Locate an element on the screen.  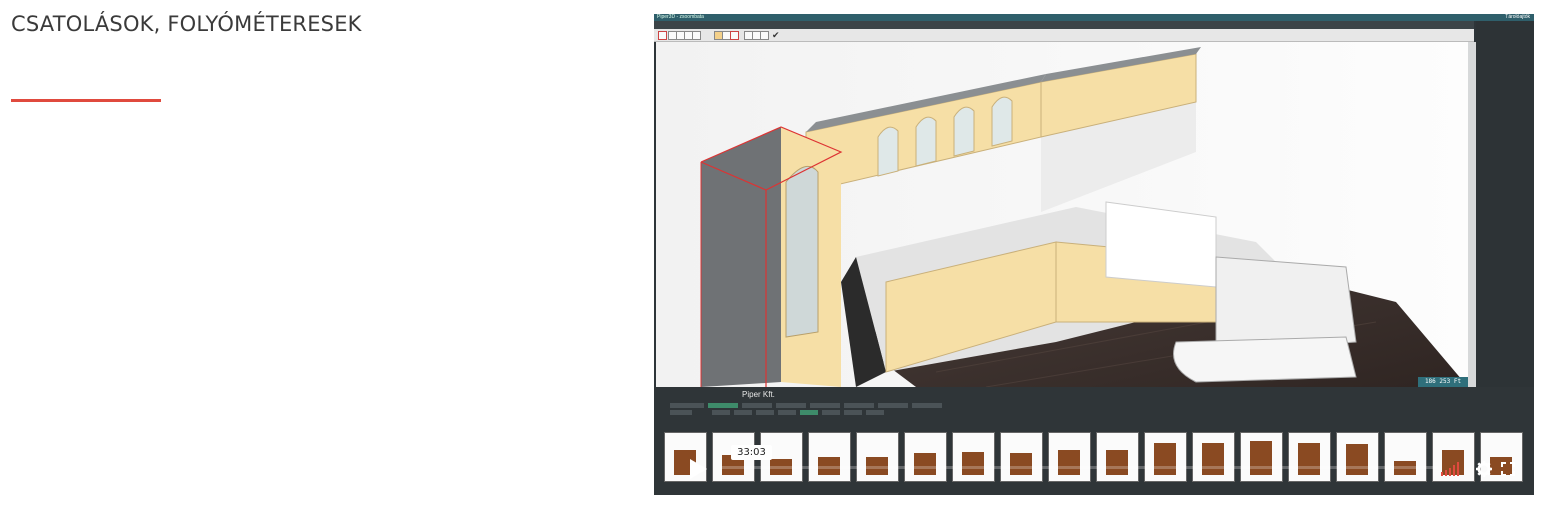
properties-panel: Tárolóajtók is located at coordinates (1505, 209).